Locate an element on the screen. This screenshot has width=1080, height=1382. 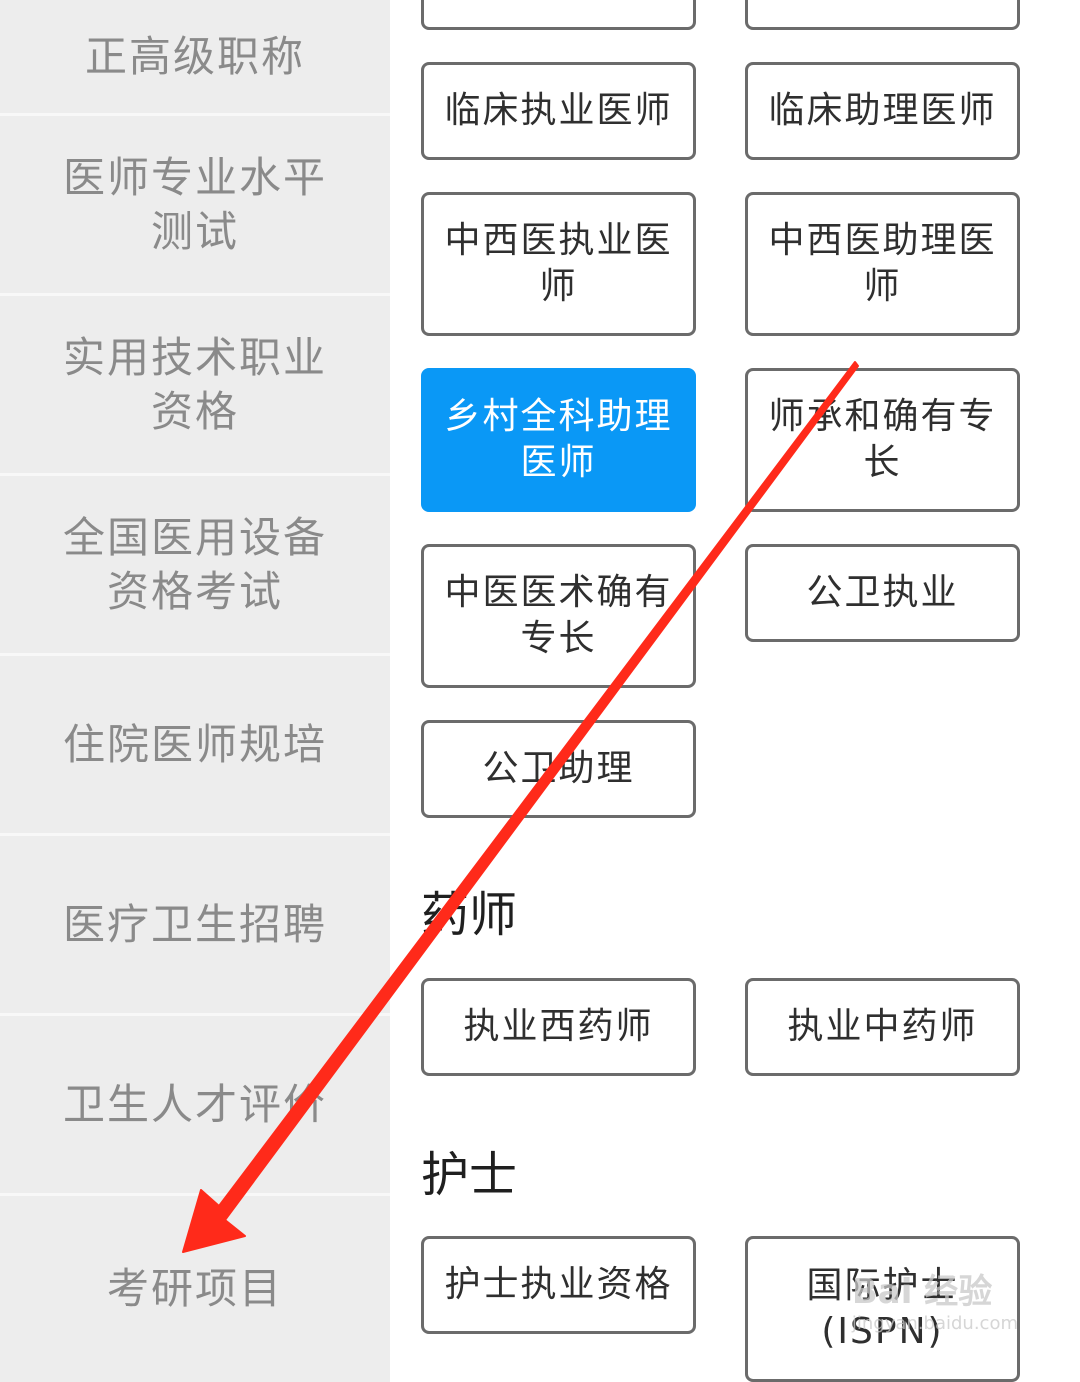
option-label: 中西医执业医师 is located at coordinates (558, 263).